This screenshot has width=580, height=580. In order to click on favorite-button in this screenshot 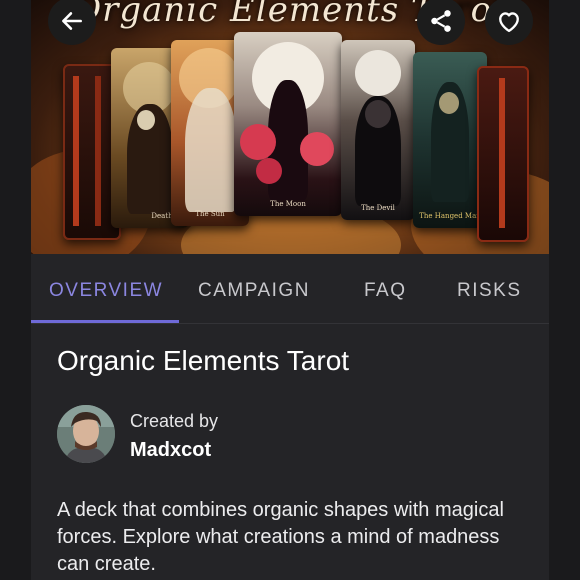, I will do `click(509, 22)`.